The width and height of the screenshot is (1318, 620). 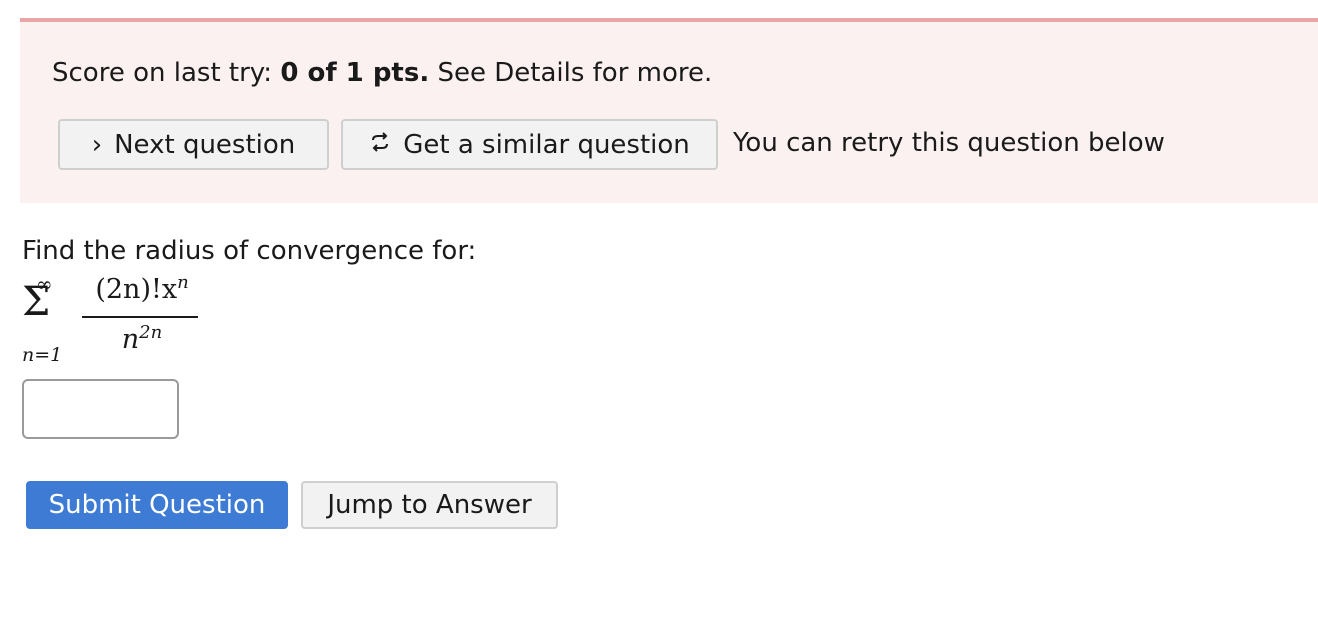 I want to click on retry-note: You can retry this question below, so click(x=949, y=143).